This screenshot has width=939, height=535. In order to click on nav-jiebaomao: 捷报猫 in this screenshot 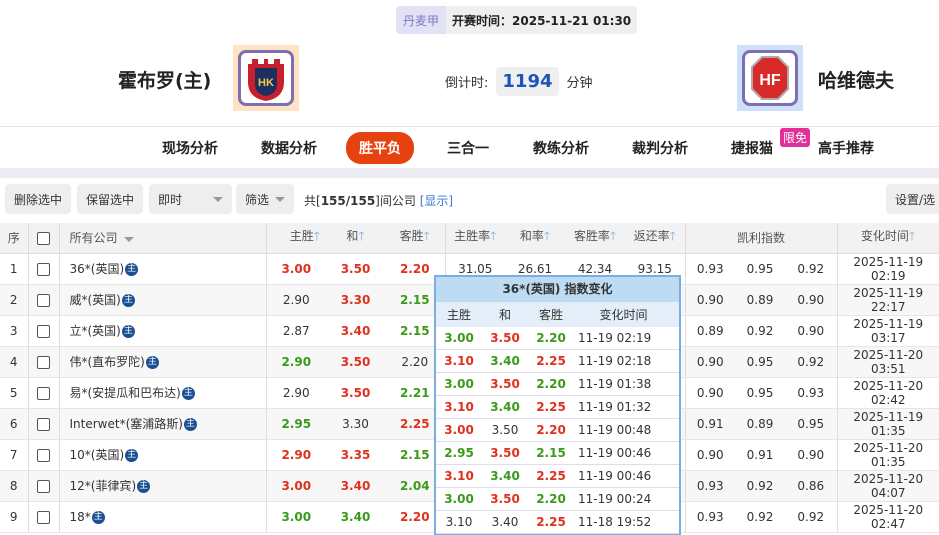, I will do `click(752, 148)`.